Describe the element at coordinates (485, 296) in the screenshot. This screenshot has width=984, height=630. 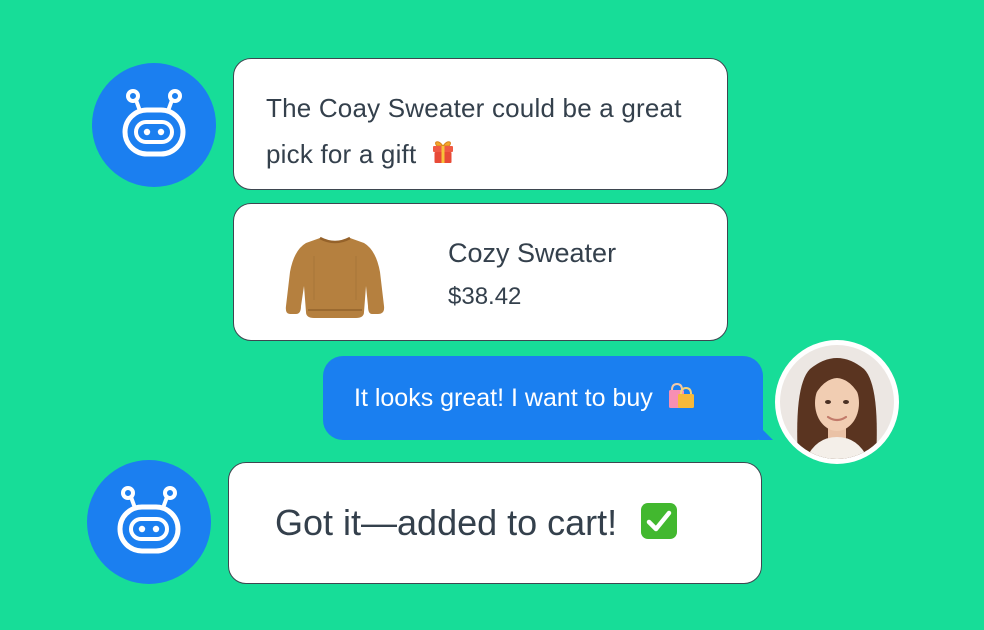
I see `product-price: $38.42` at that location.